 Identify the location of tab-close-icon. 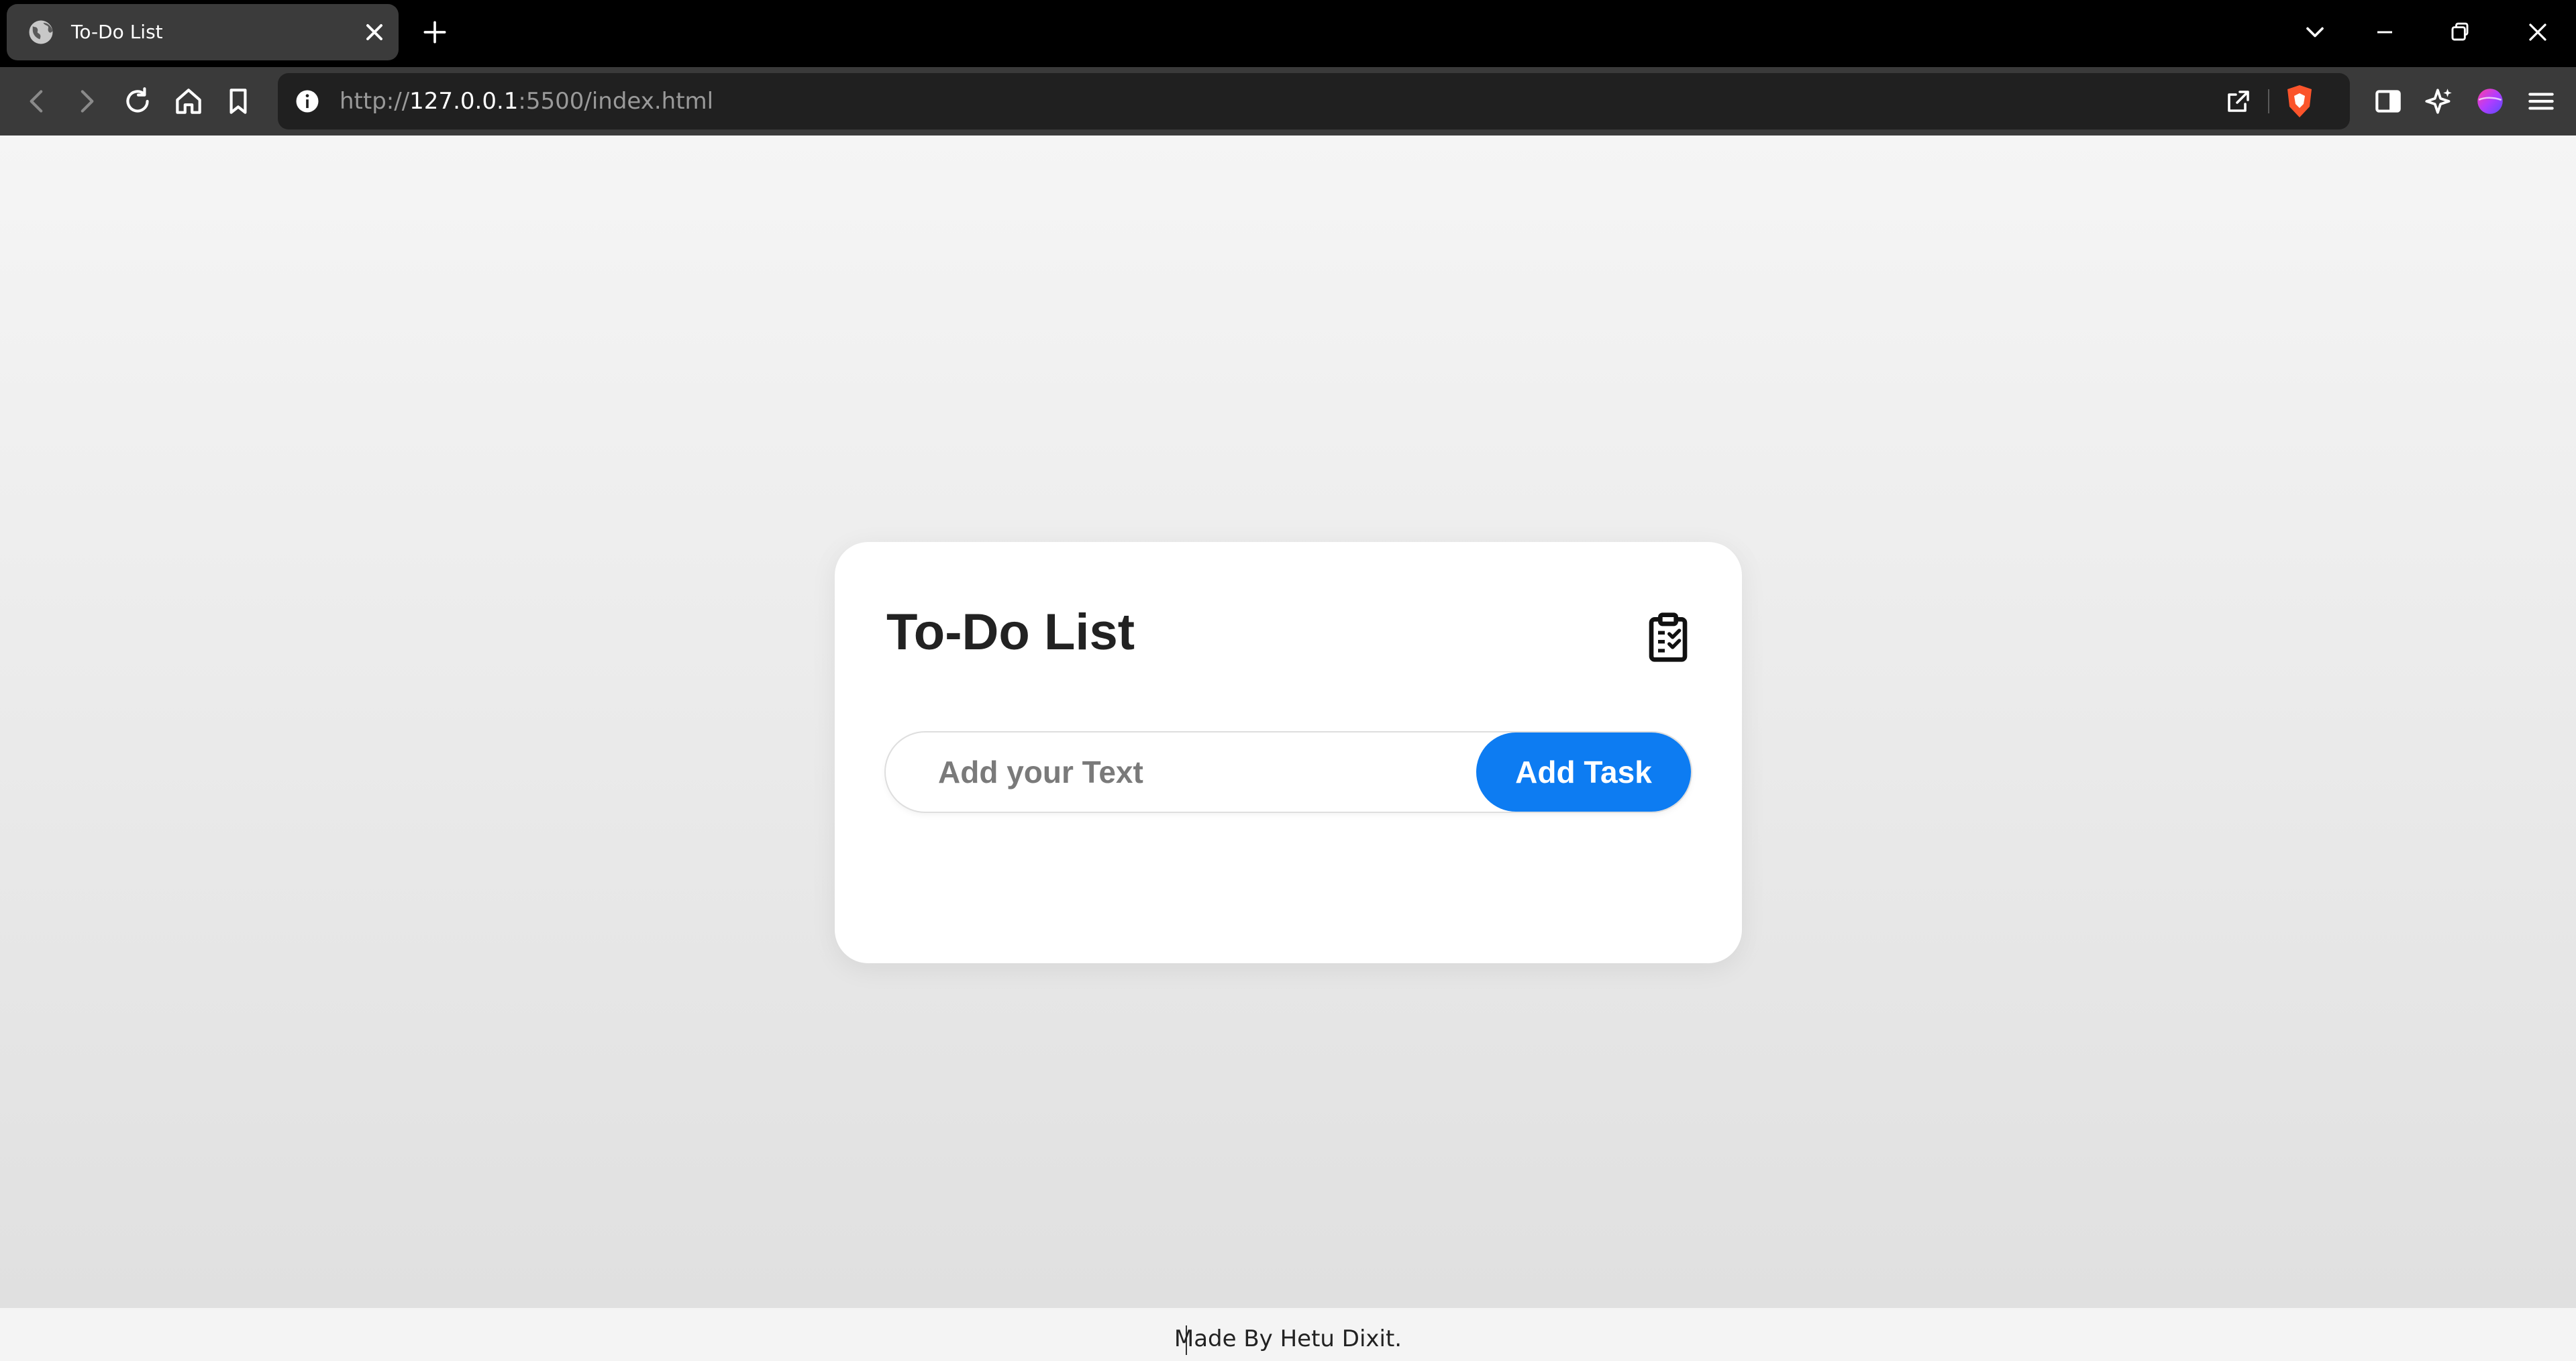
(374, 32).